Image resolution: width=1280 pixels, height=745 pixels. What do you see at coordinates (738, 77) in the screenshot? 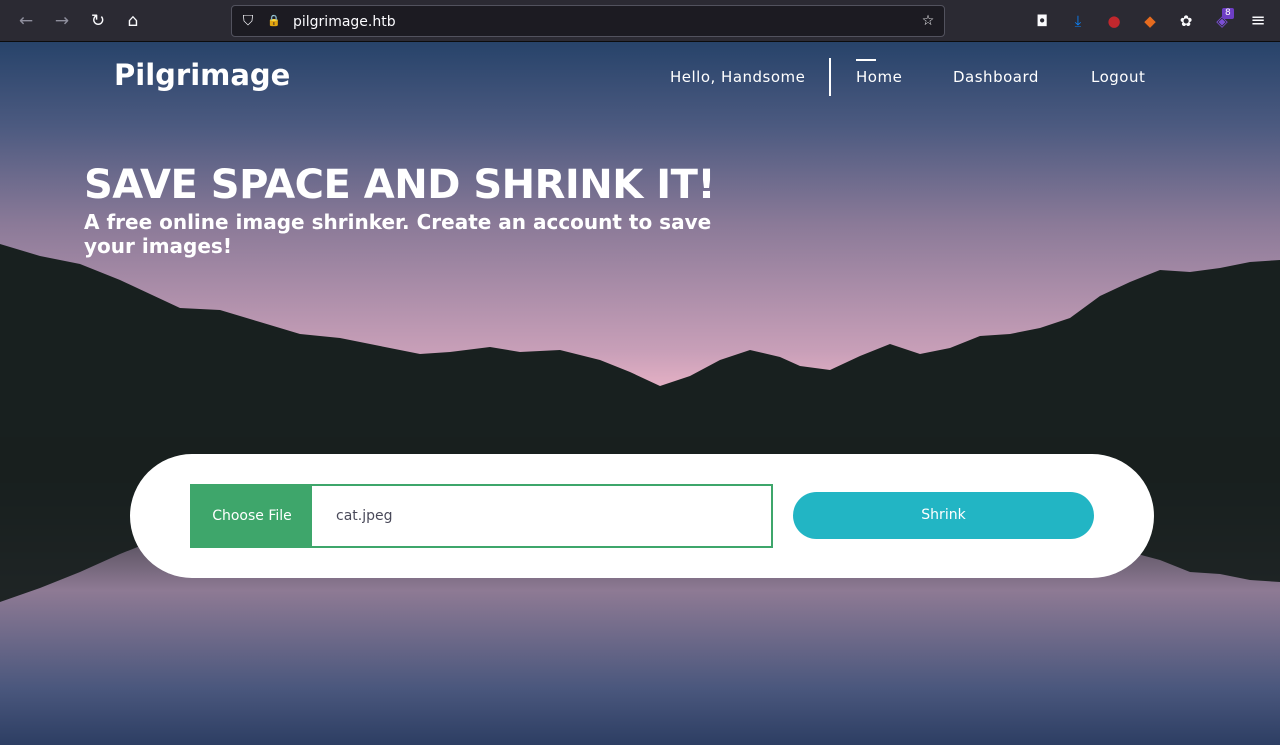
I see `user-greeting: Hello, Handsome` at bounding box center [738, 77].